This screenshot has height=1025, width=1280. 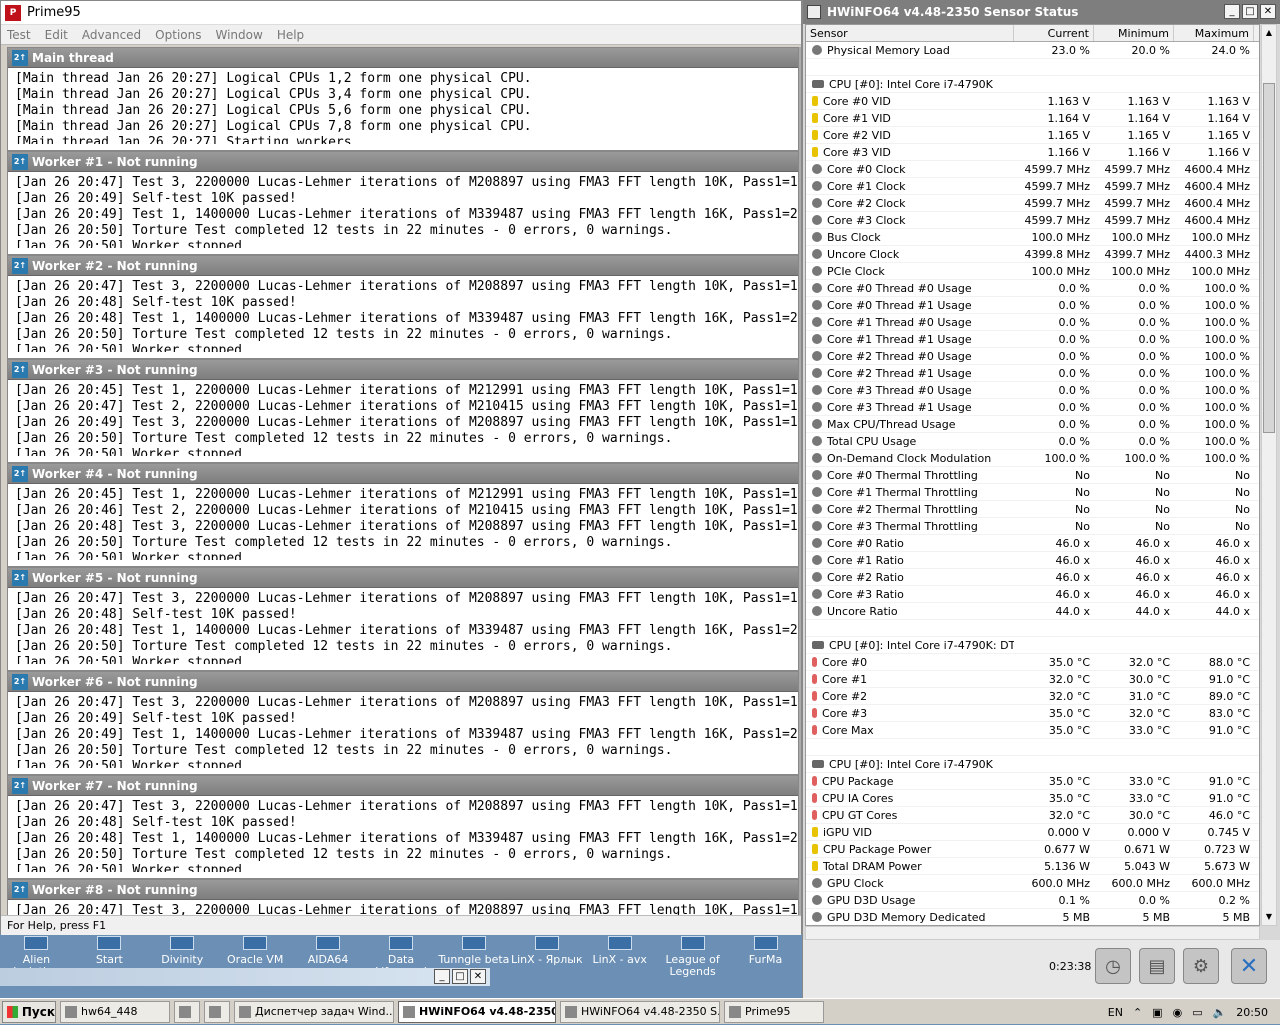 I want to click on thread-titlebar: 2↑ Main thread, so click(x=403, y=58).